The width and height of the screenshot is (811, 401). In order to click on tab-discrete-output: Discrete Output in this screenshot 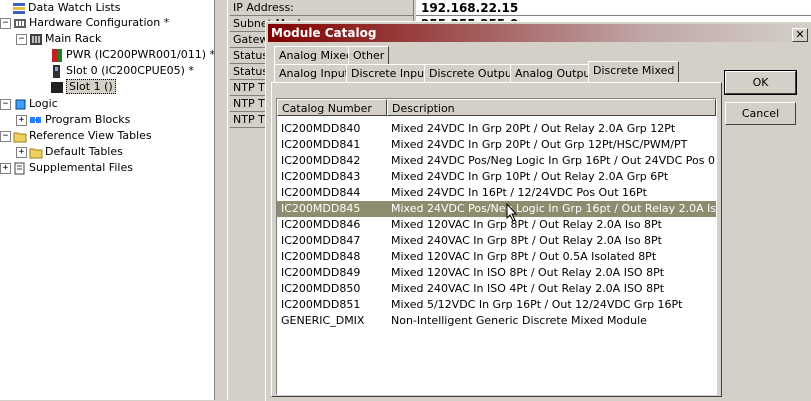, I will do `click(473, 73)`.